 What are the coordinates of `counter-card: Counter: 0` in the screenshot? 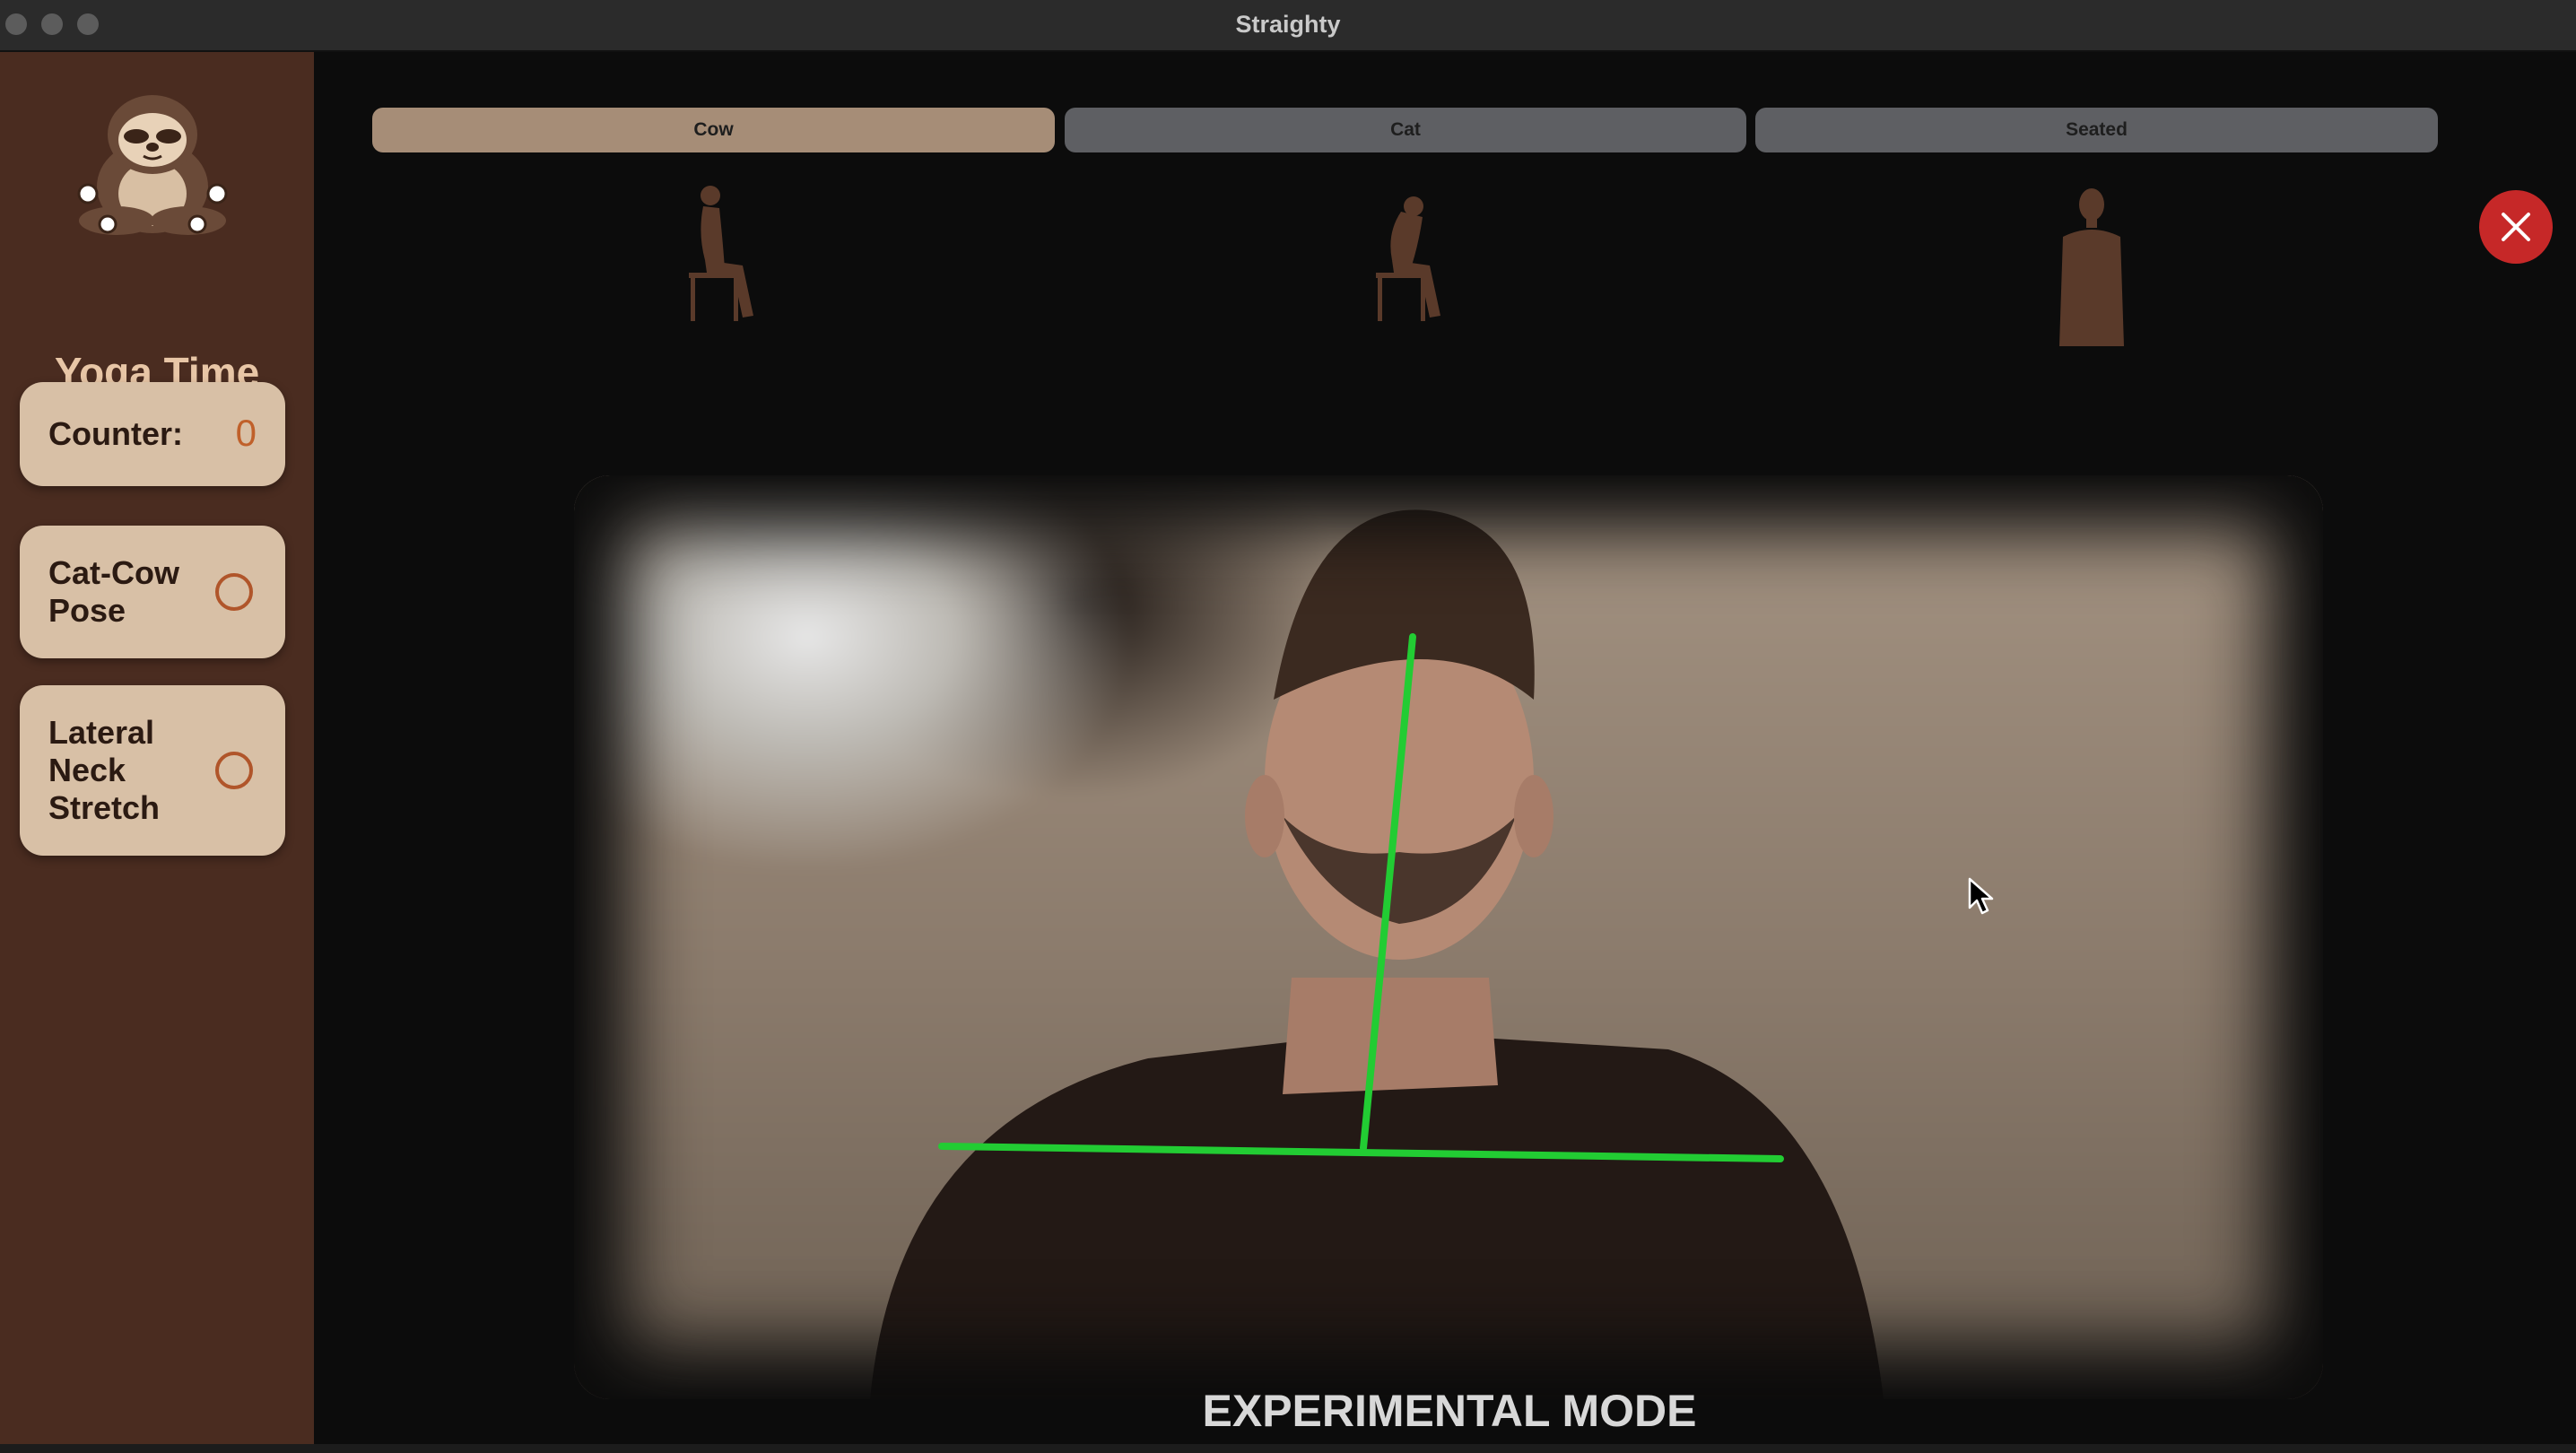 It's located at (152, 434).